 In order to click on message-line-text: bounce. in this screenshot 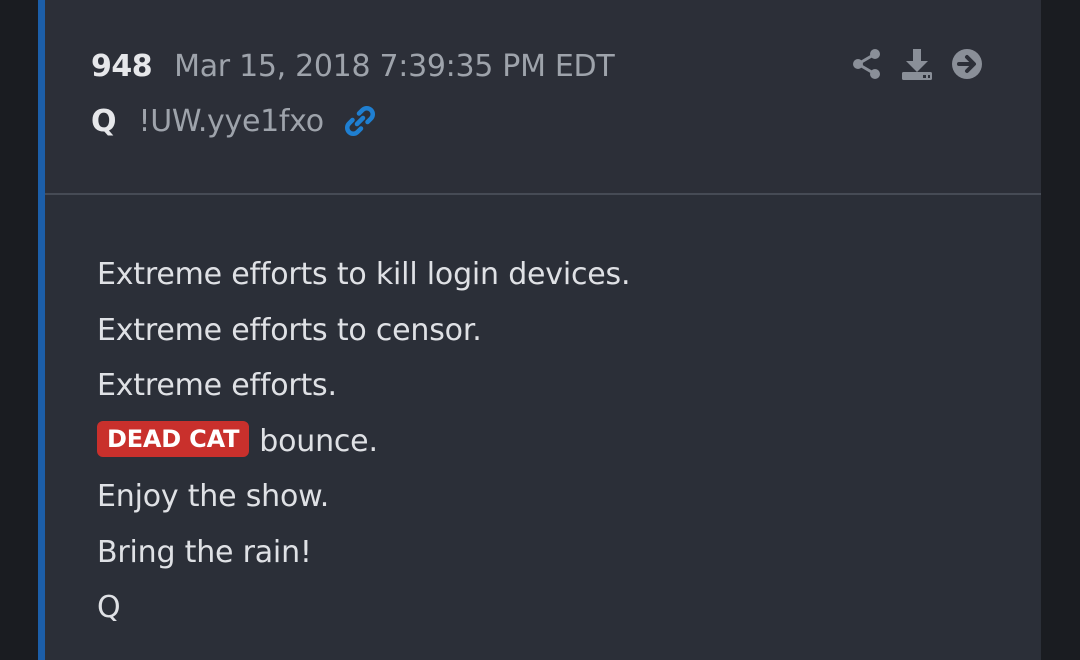, I will do `click(318, 441)`.